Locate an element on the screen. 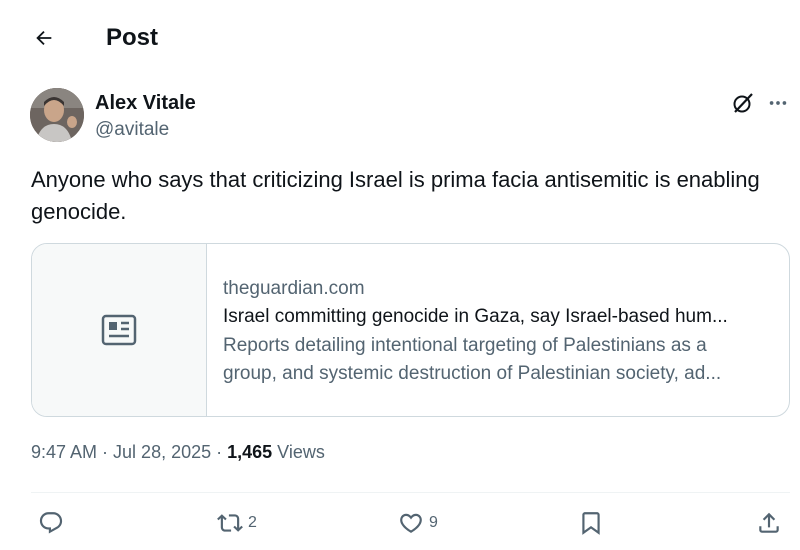  repost-button: 2 is located at coordinates (236, 523).